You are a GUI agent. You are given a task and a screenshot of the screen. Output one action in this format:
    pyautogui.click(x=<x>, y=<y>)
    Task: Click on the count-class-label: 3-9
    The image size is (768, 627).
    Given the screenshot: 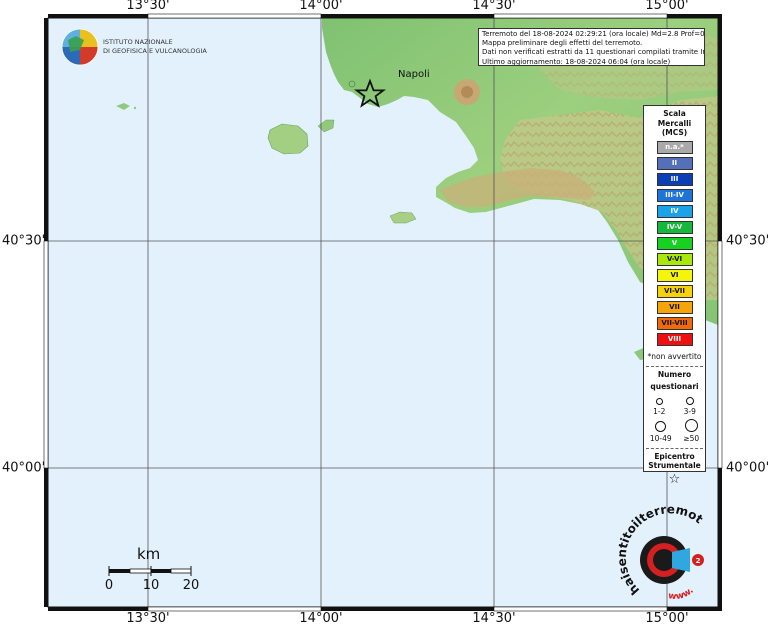 What is the action you would take?
    pyautogui.click(x=689, y=411)
    